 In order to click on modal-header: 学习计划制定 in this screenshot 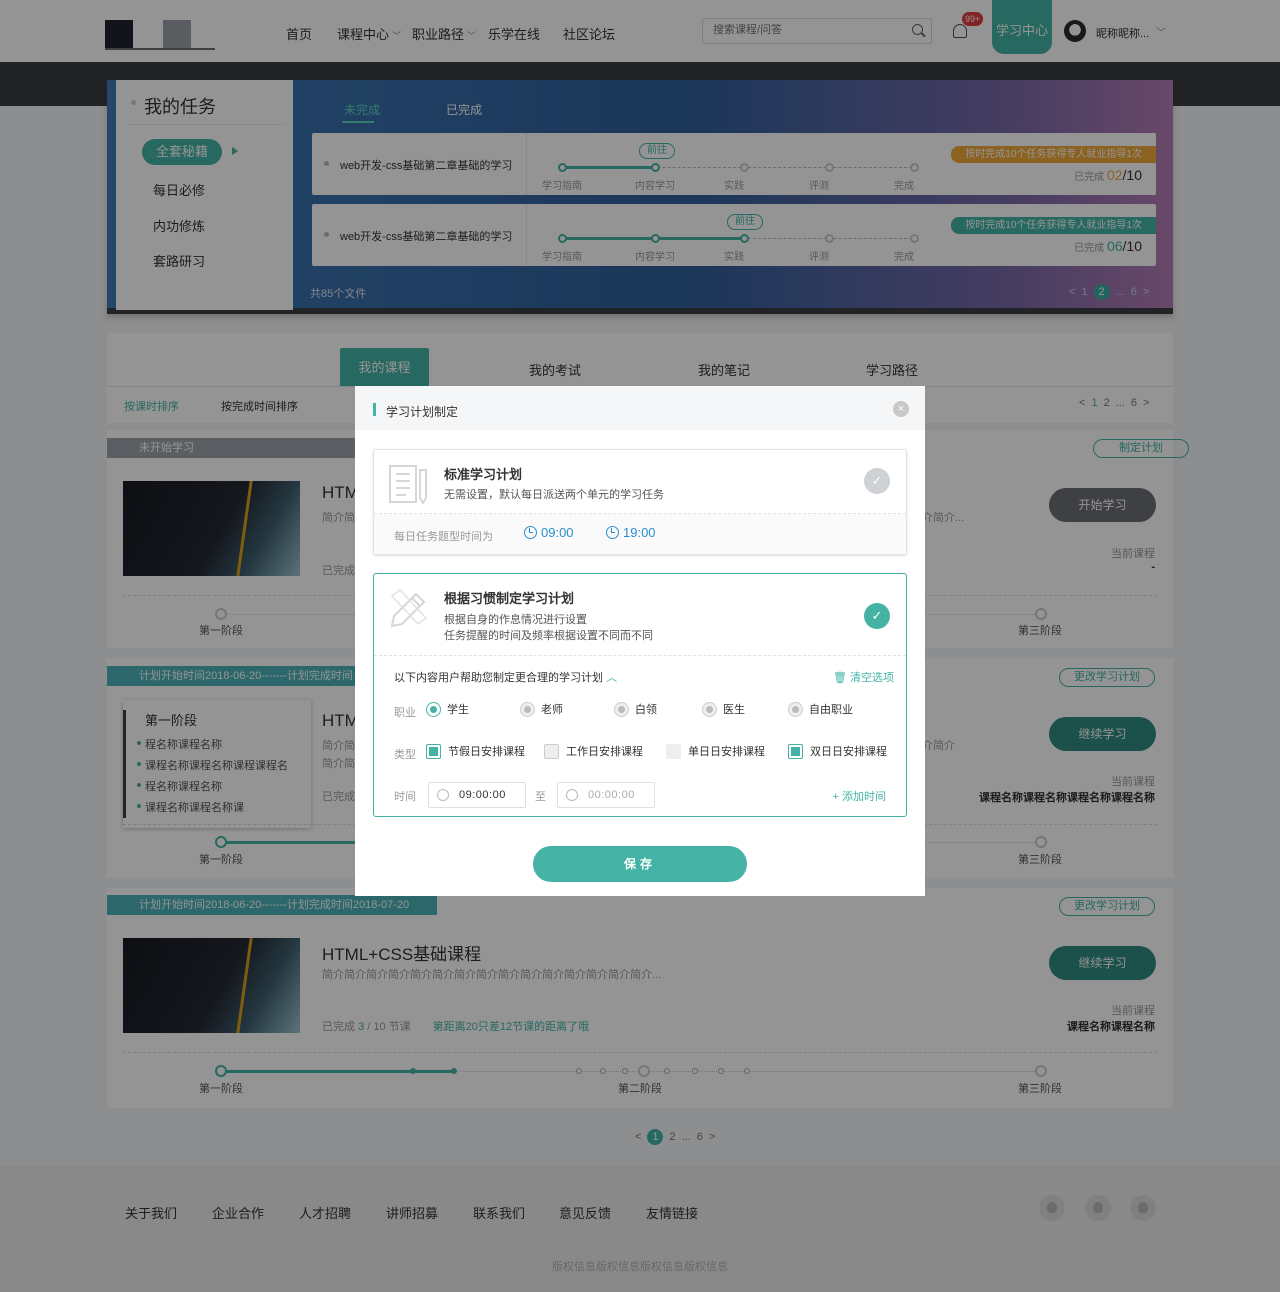, I will do `click(640, 408)`.